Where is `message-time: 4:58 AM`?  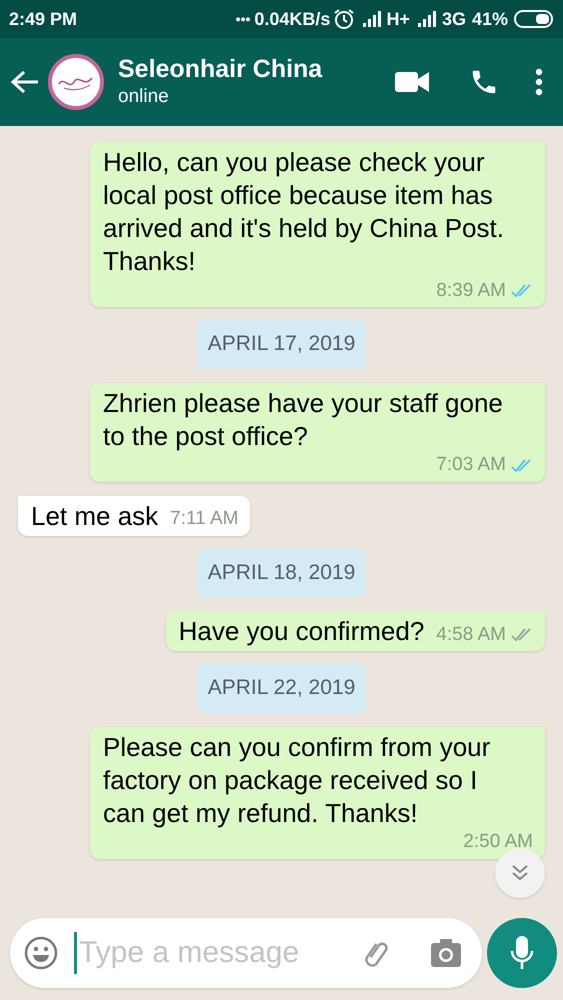 message-time: 4:58 AM is located at coordinates (471, 634).